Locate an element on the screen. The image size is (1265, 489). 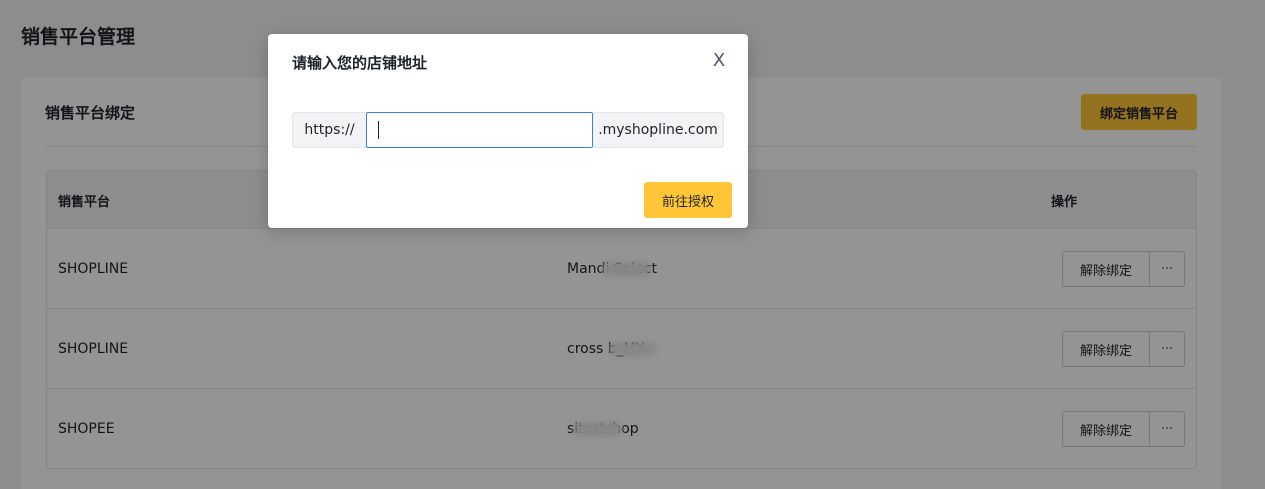
url-prefix: https:// is located at coordinates (329, 130).